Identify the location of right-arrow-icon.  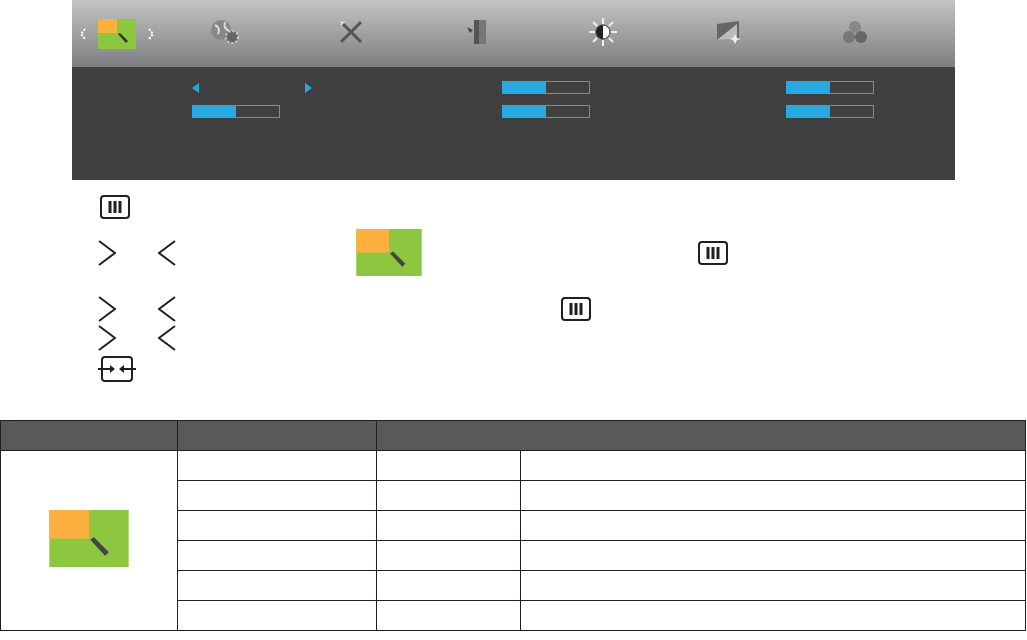
(308, 87).